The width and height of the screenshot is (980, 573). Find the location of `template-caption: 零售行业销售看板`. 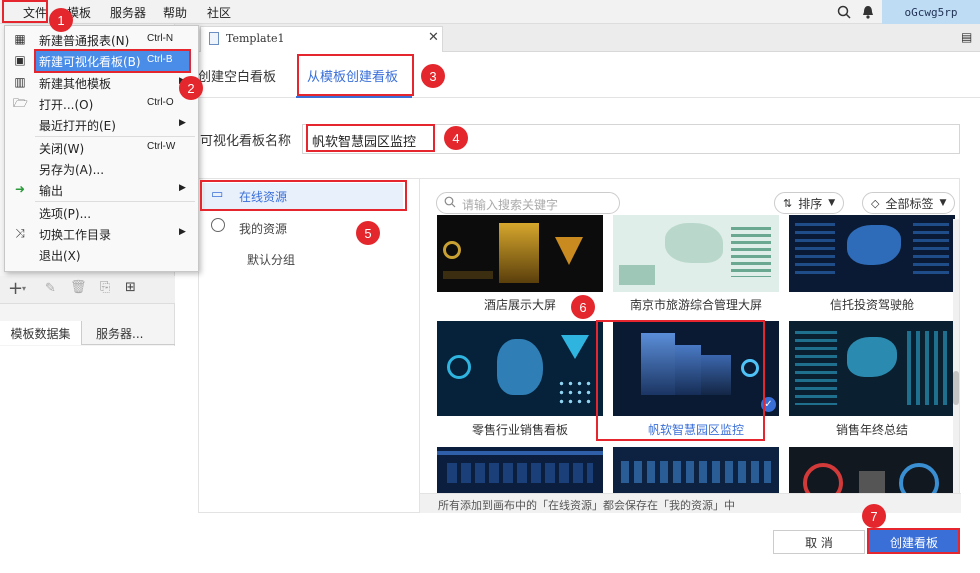

template-caption: 零售行业销售看板 is located at coordinates (519, 430).